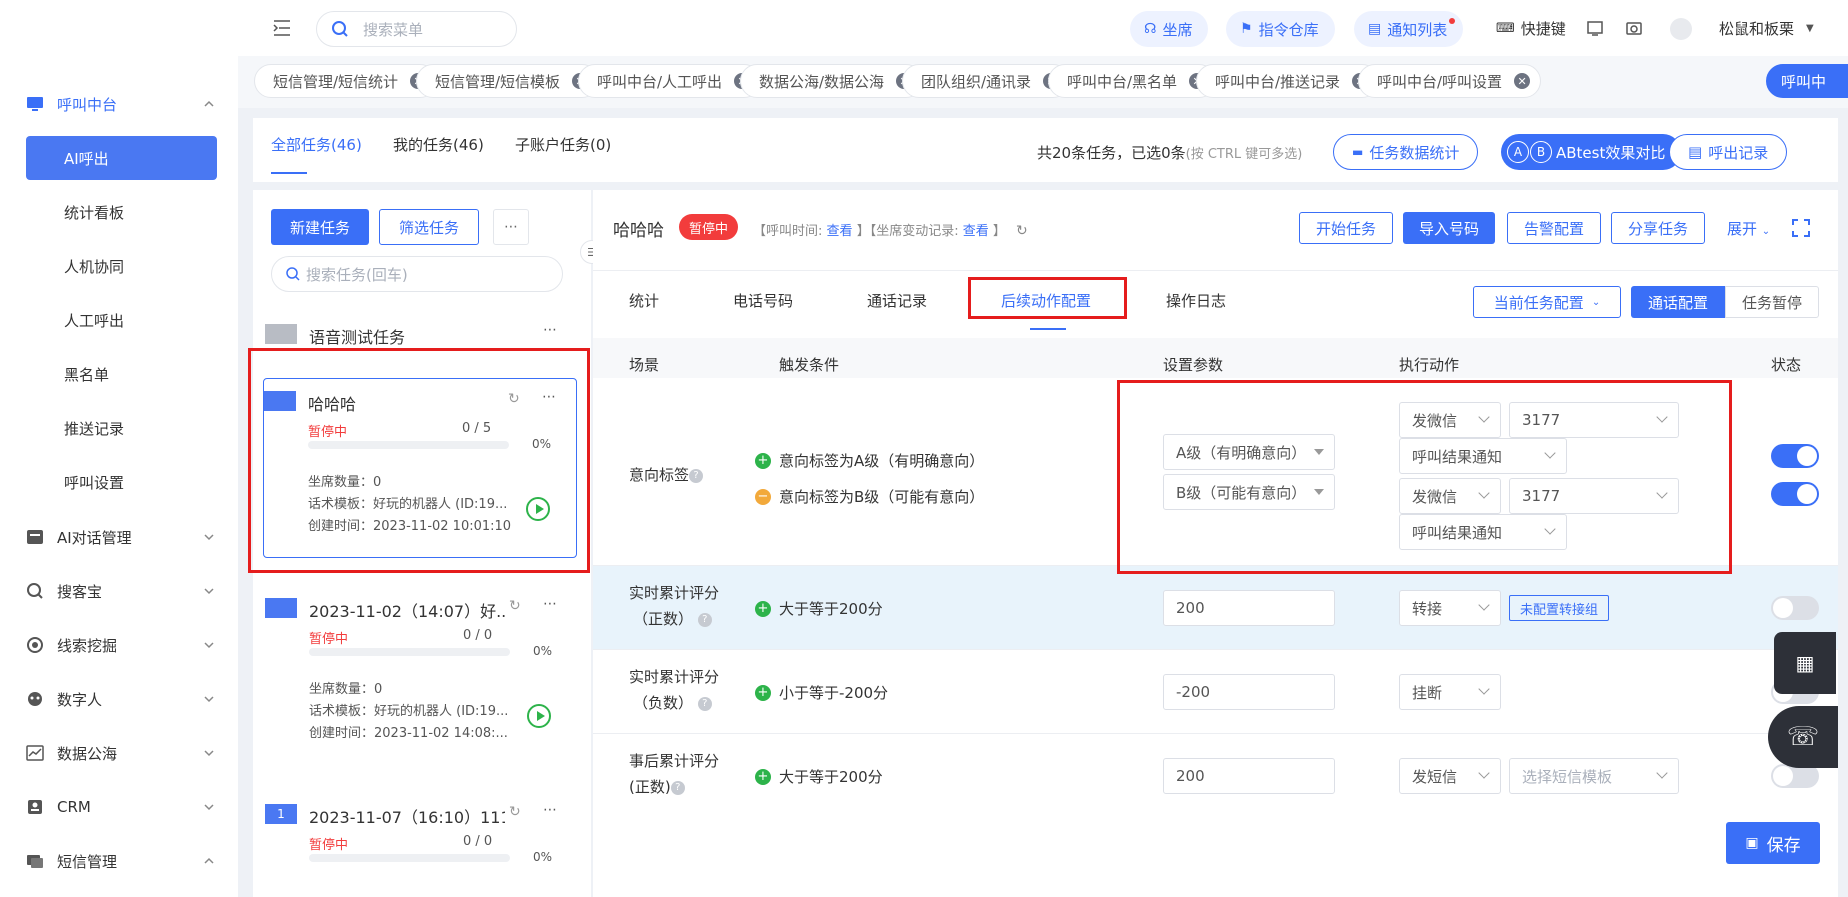 This screenshot has width=1848, height=897. I want to click on sidebar-group-crm: CRM, so click(121, 807).